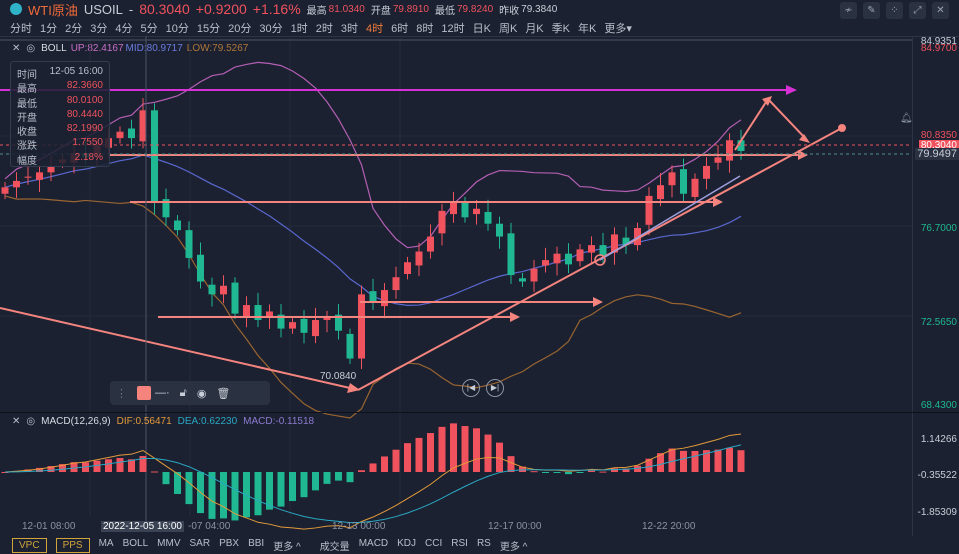  Describe the element at coordinates (299, 28) in the screenshot. I see `period-tab: 1时` at that location.